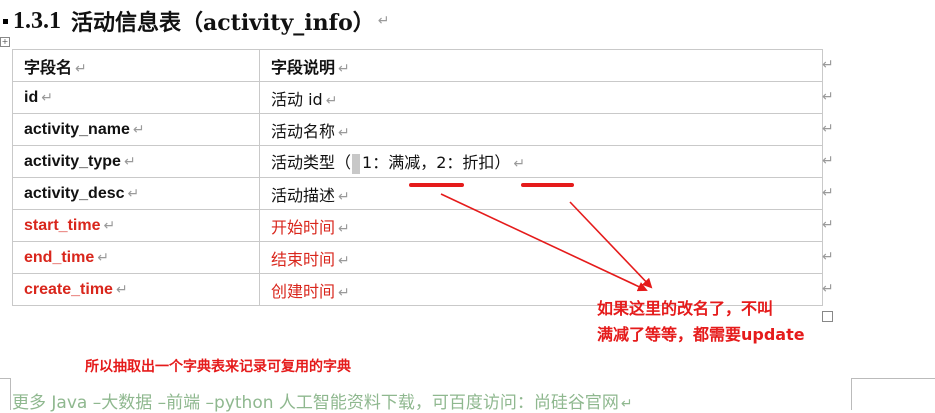 This screenshot has width=935, height=413. Describe the element at coordinates (5, 394) in the screenshot. I see `page-corner-left` at that location.